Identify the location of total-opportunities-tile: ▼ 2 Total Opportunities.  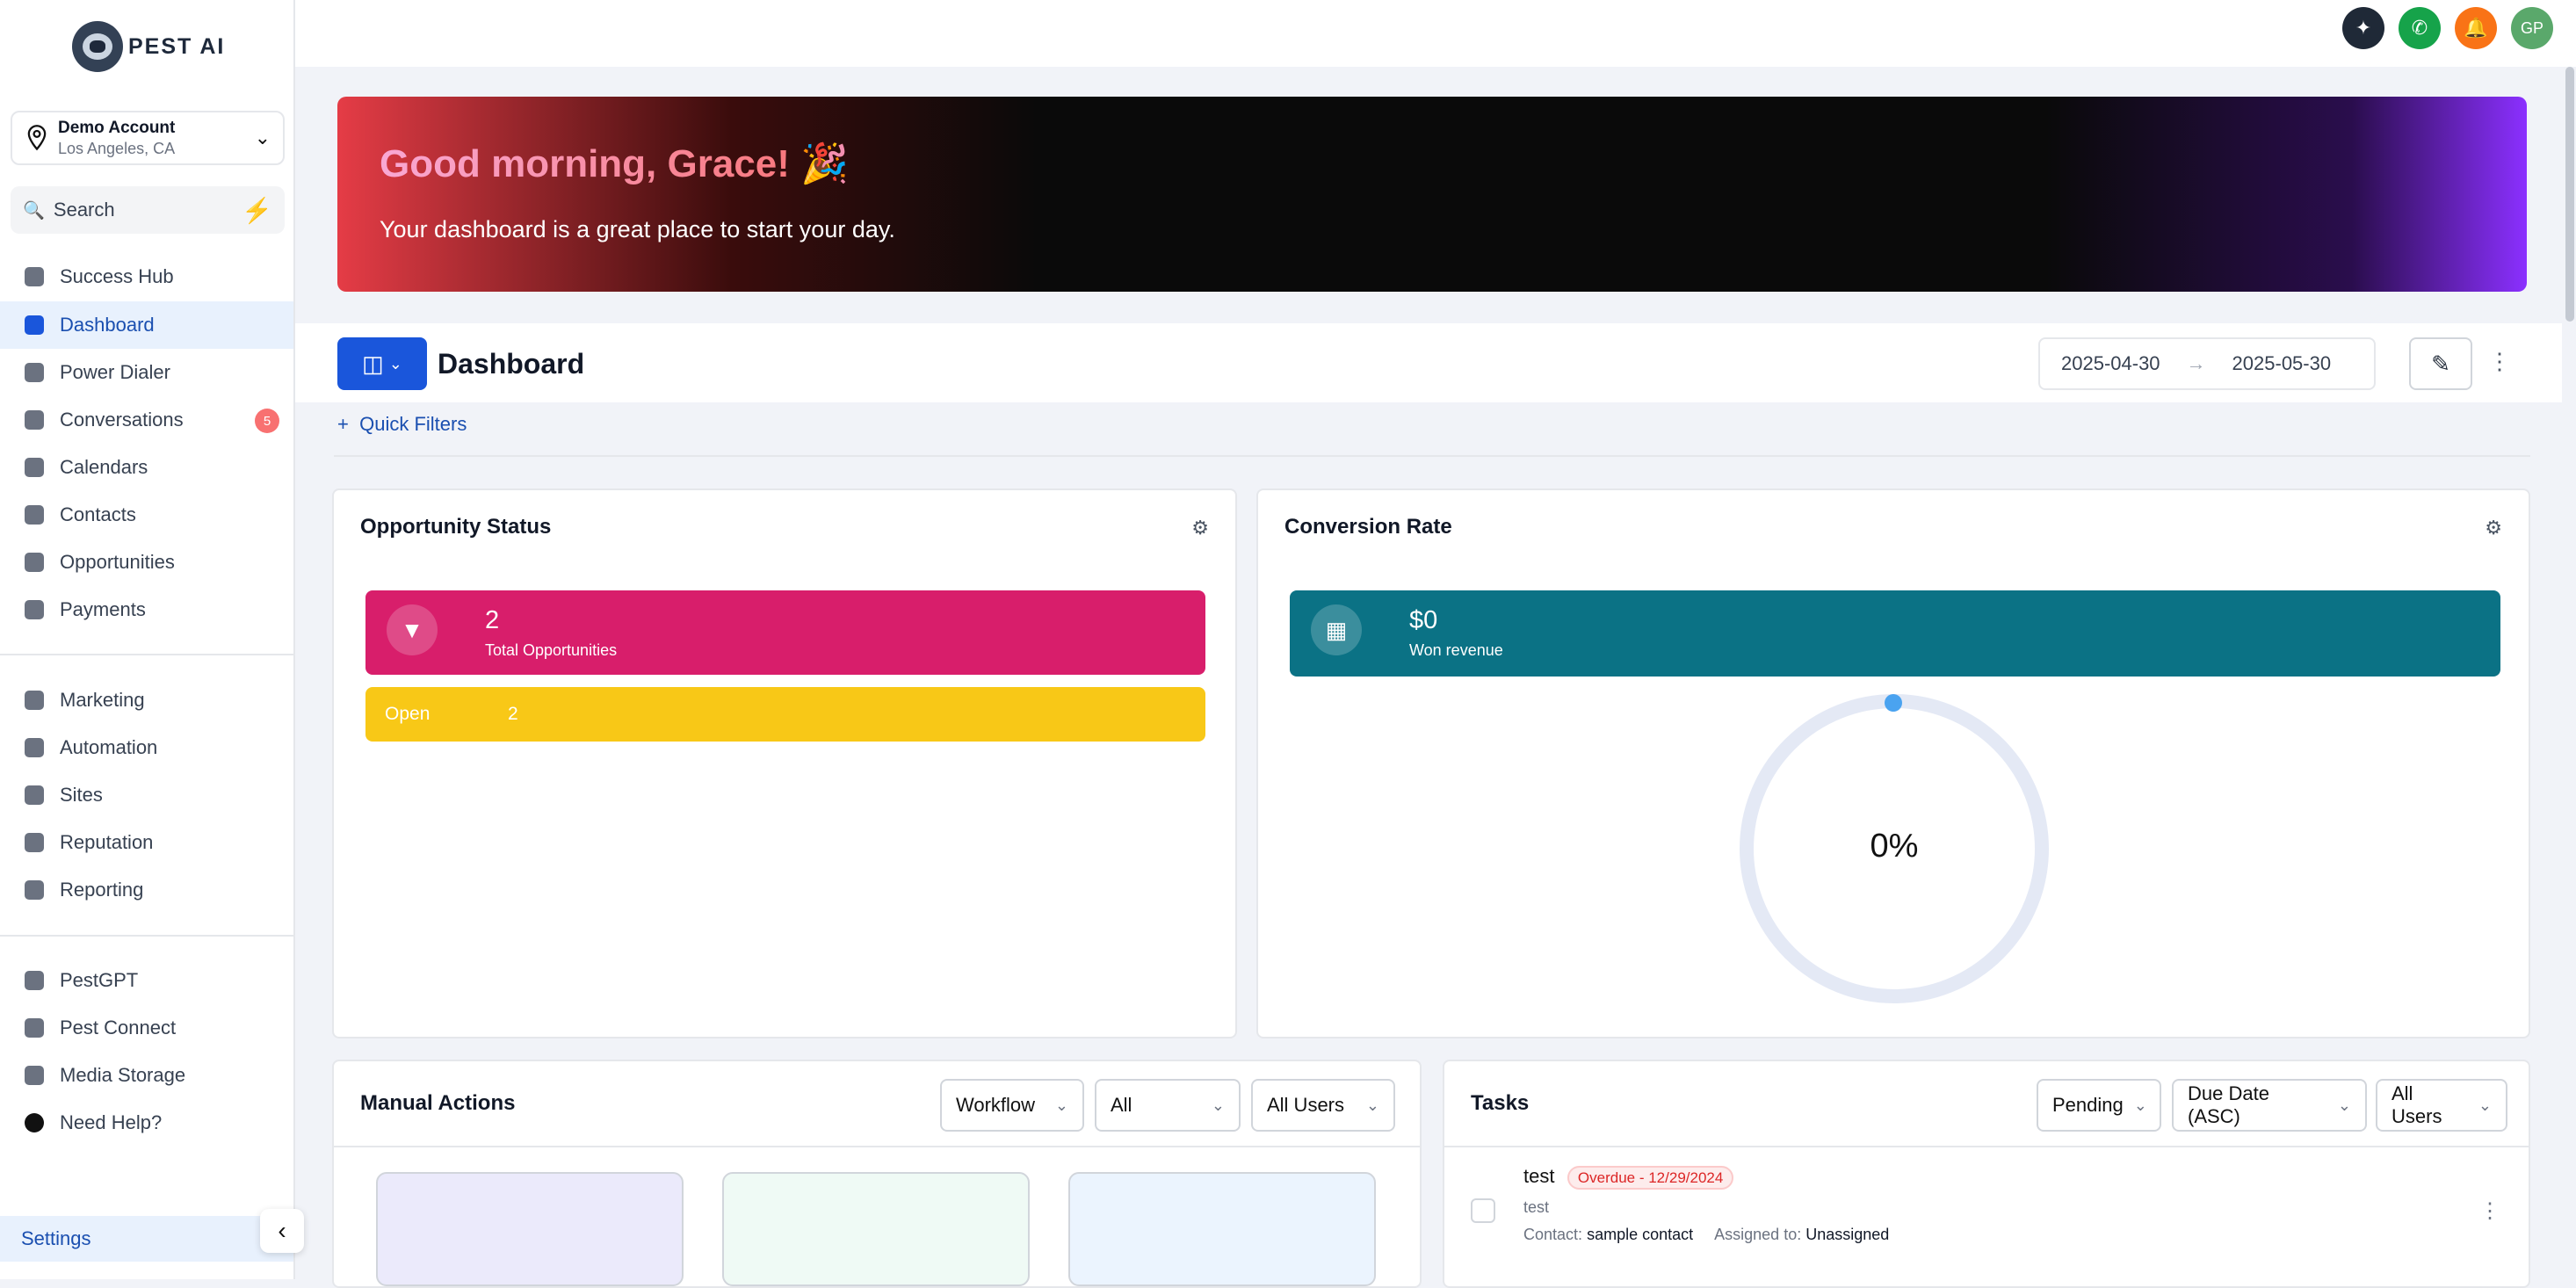
(785, 632).